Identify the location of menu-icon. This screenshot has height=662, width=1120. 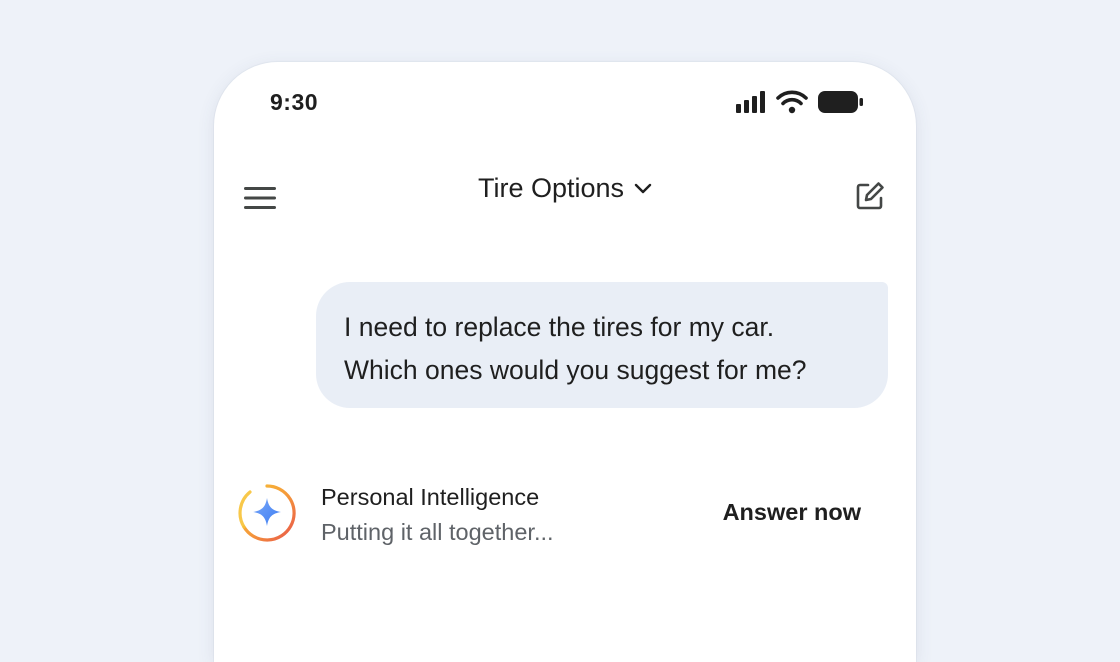
(260, 198).